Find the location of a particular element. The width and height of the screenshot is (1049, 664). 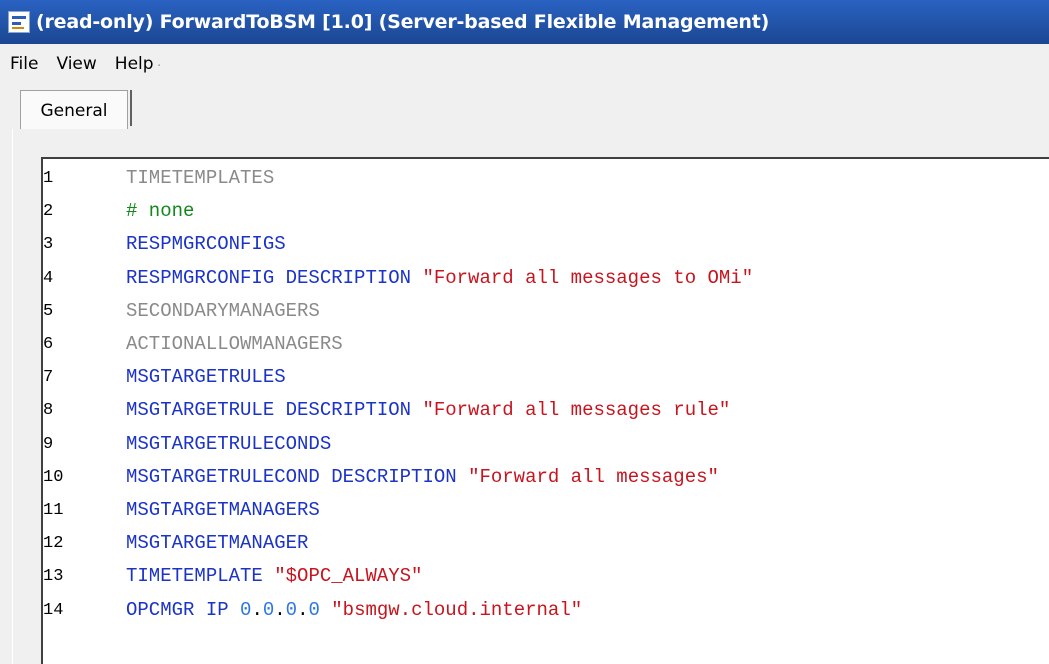

line-number: 5 is located at coordinates (48, 311).